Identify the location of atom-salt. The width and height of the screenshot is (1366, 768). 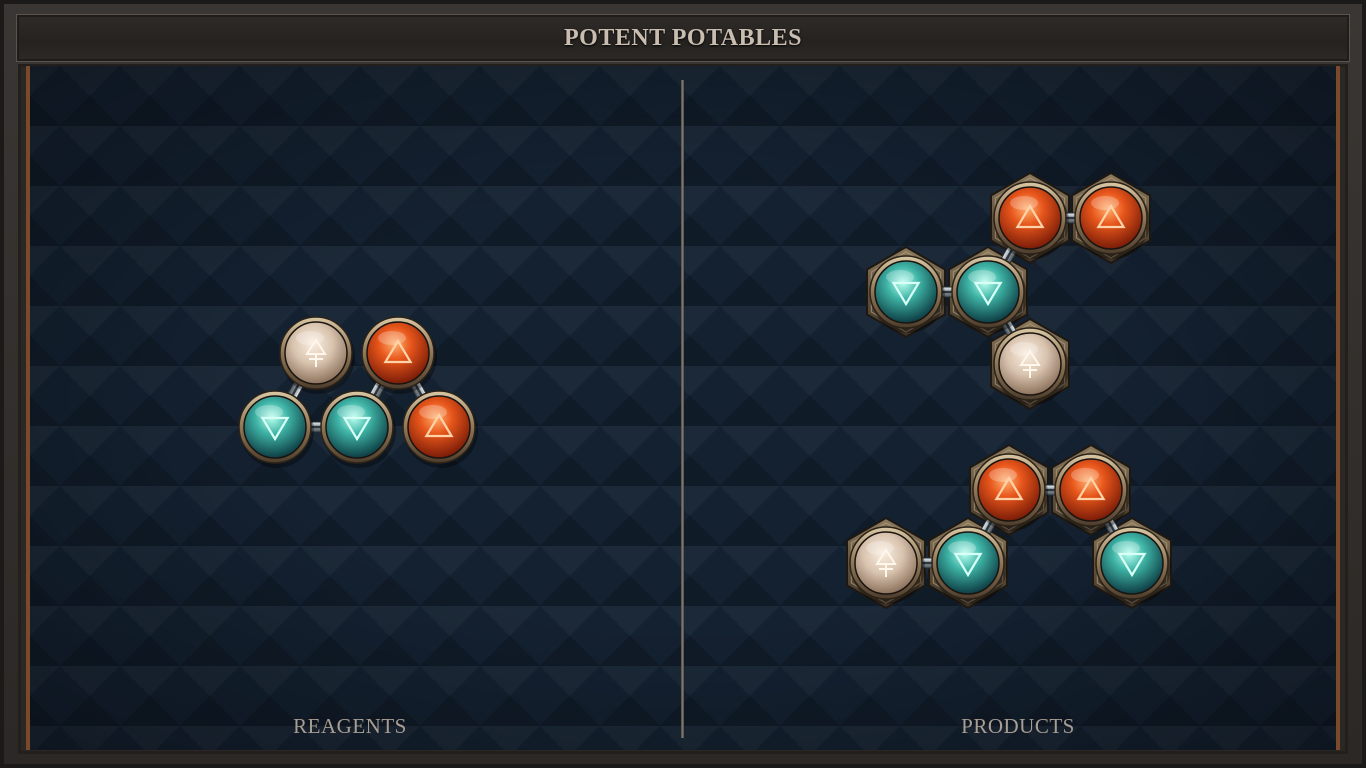
(317, 355).